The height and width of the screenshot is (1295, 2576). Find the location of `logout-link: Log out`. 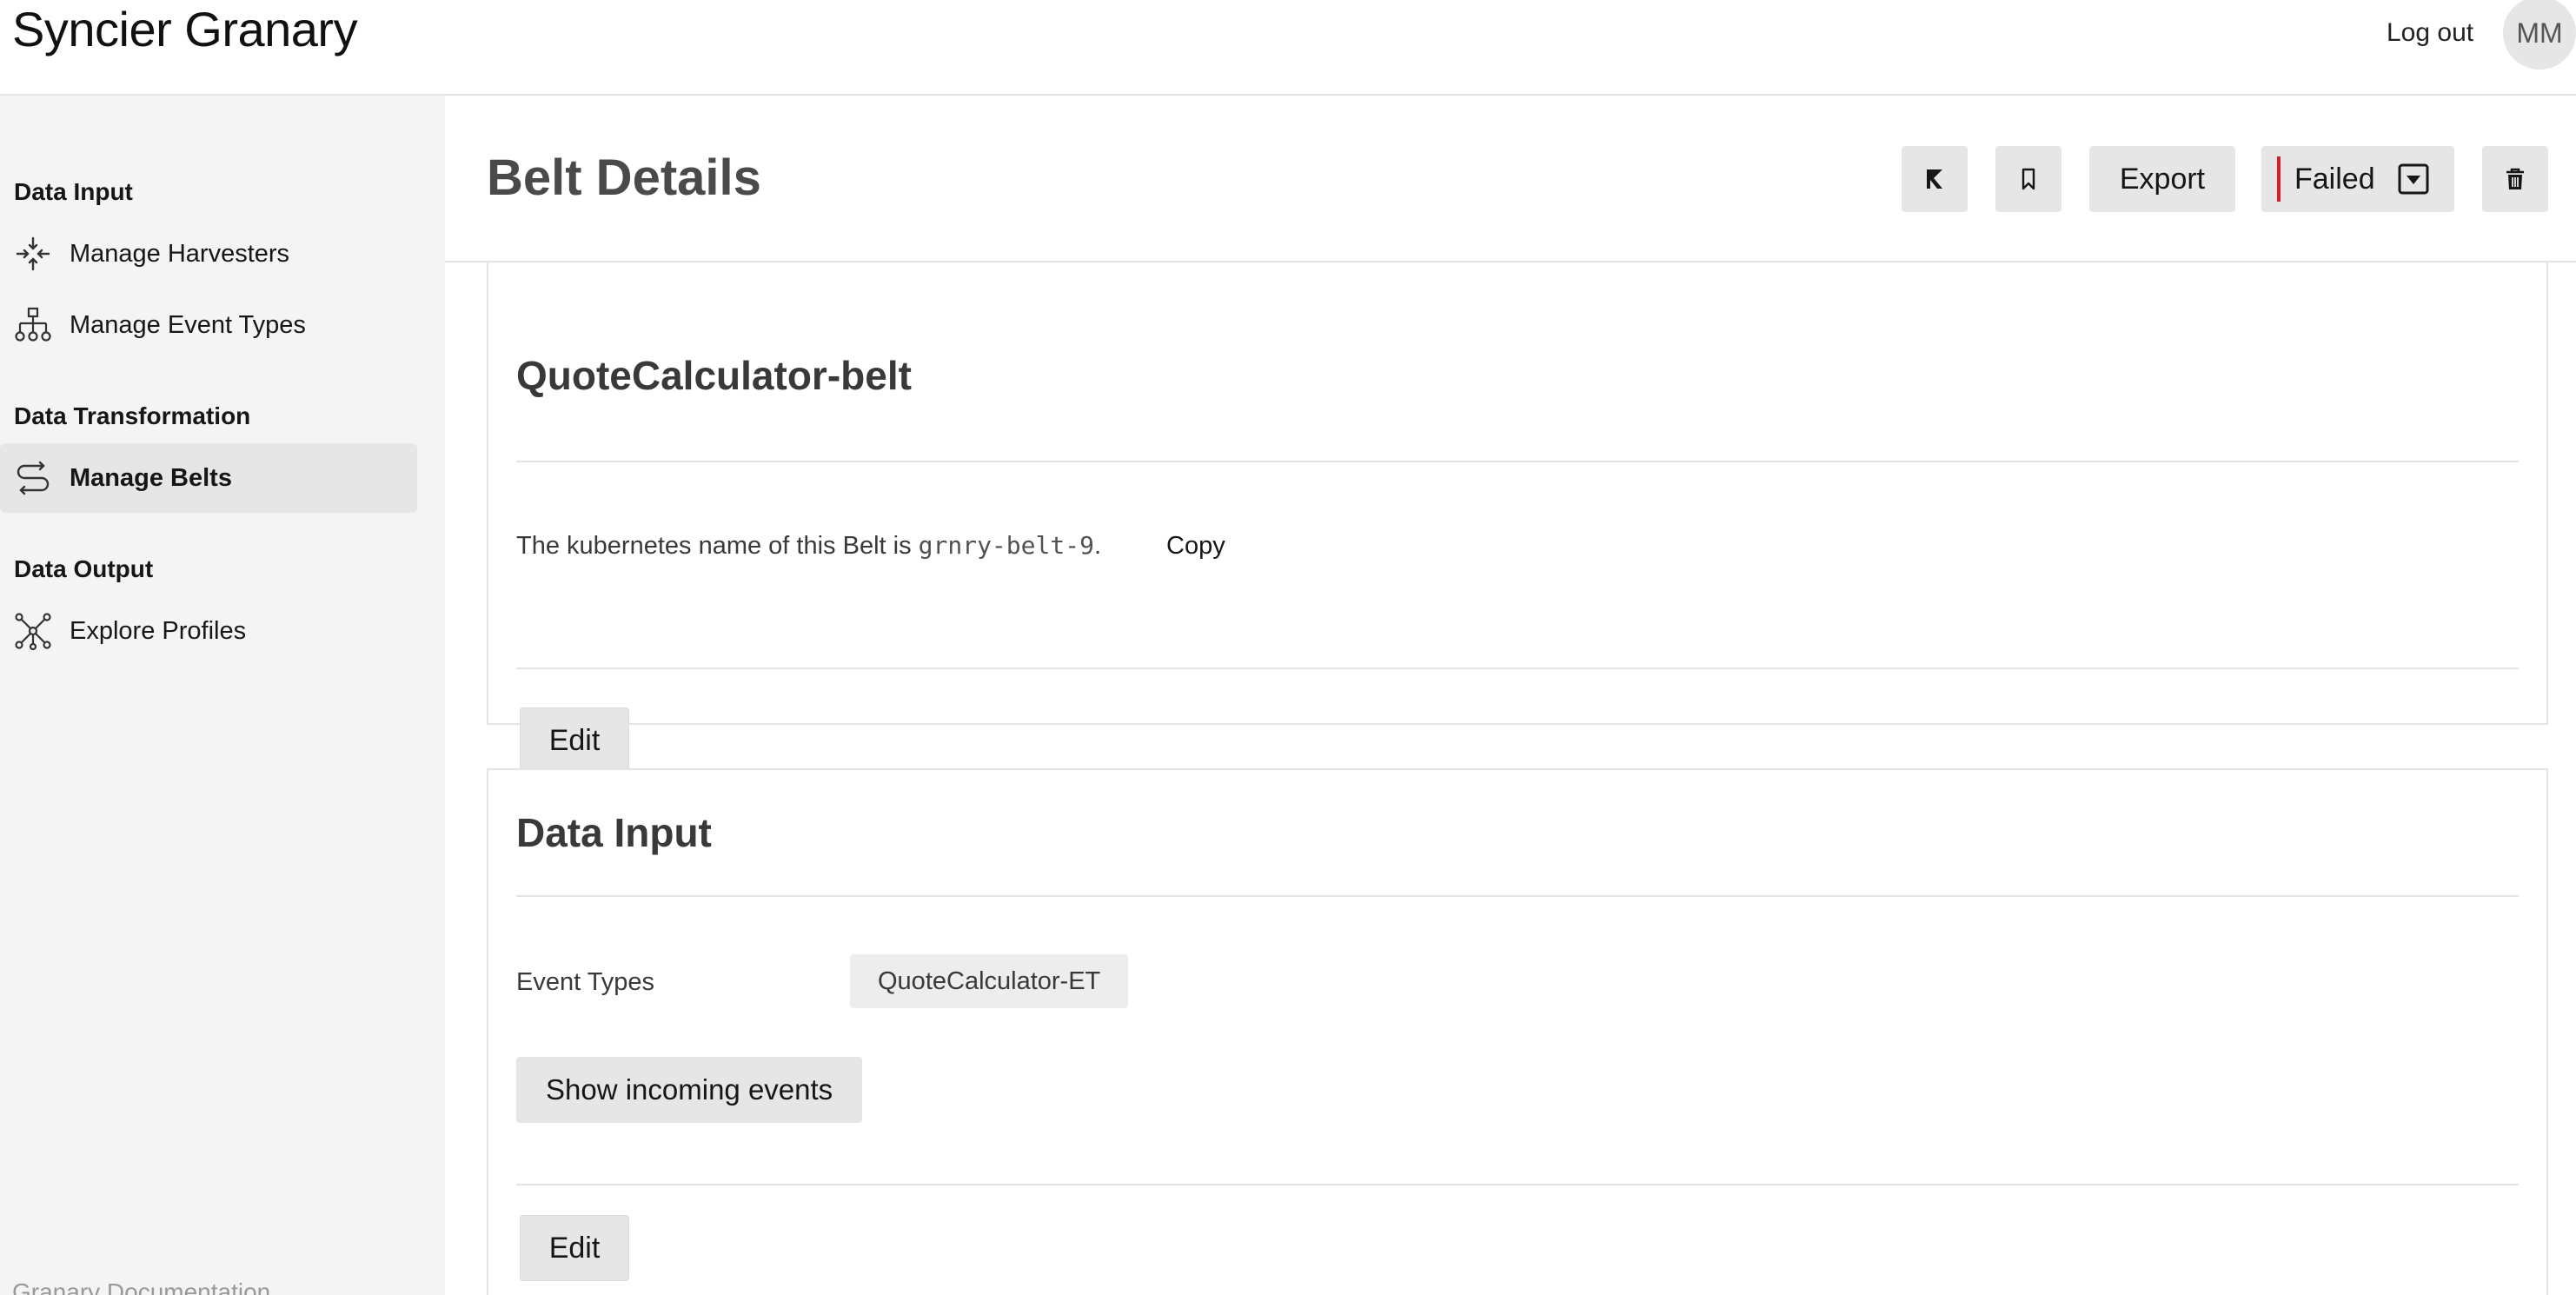

logout-link: Log out is located at coordinates (2430, 33).